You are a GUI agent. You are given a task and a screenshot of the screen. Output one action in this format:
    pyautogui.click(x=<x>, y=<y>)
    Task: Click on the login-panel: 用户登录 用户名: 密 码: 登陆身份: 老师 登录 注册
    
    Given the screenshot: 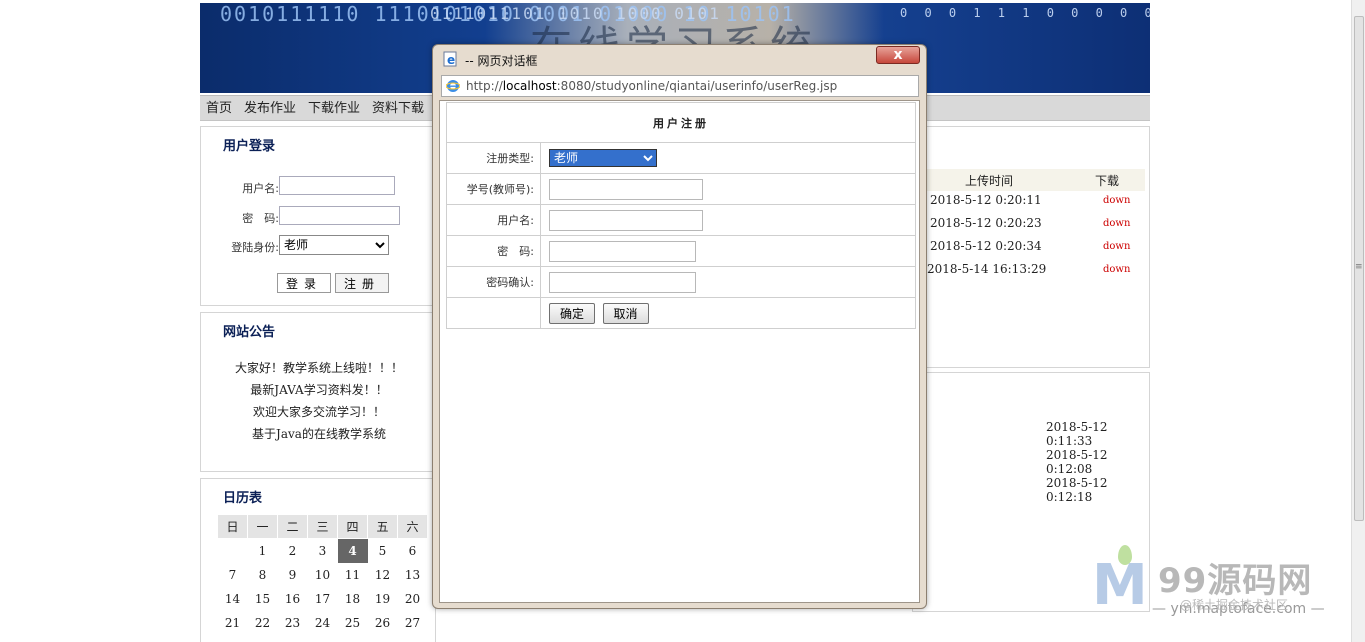 What is the action you would take?
    pyautogui.click(x=318, y=216)
    